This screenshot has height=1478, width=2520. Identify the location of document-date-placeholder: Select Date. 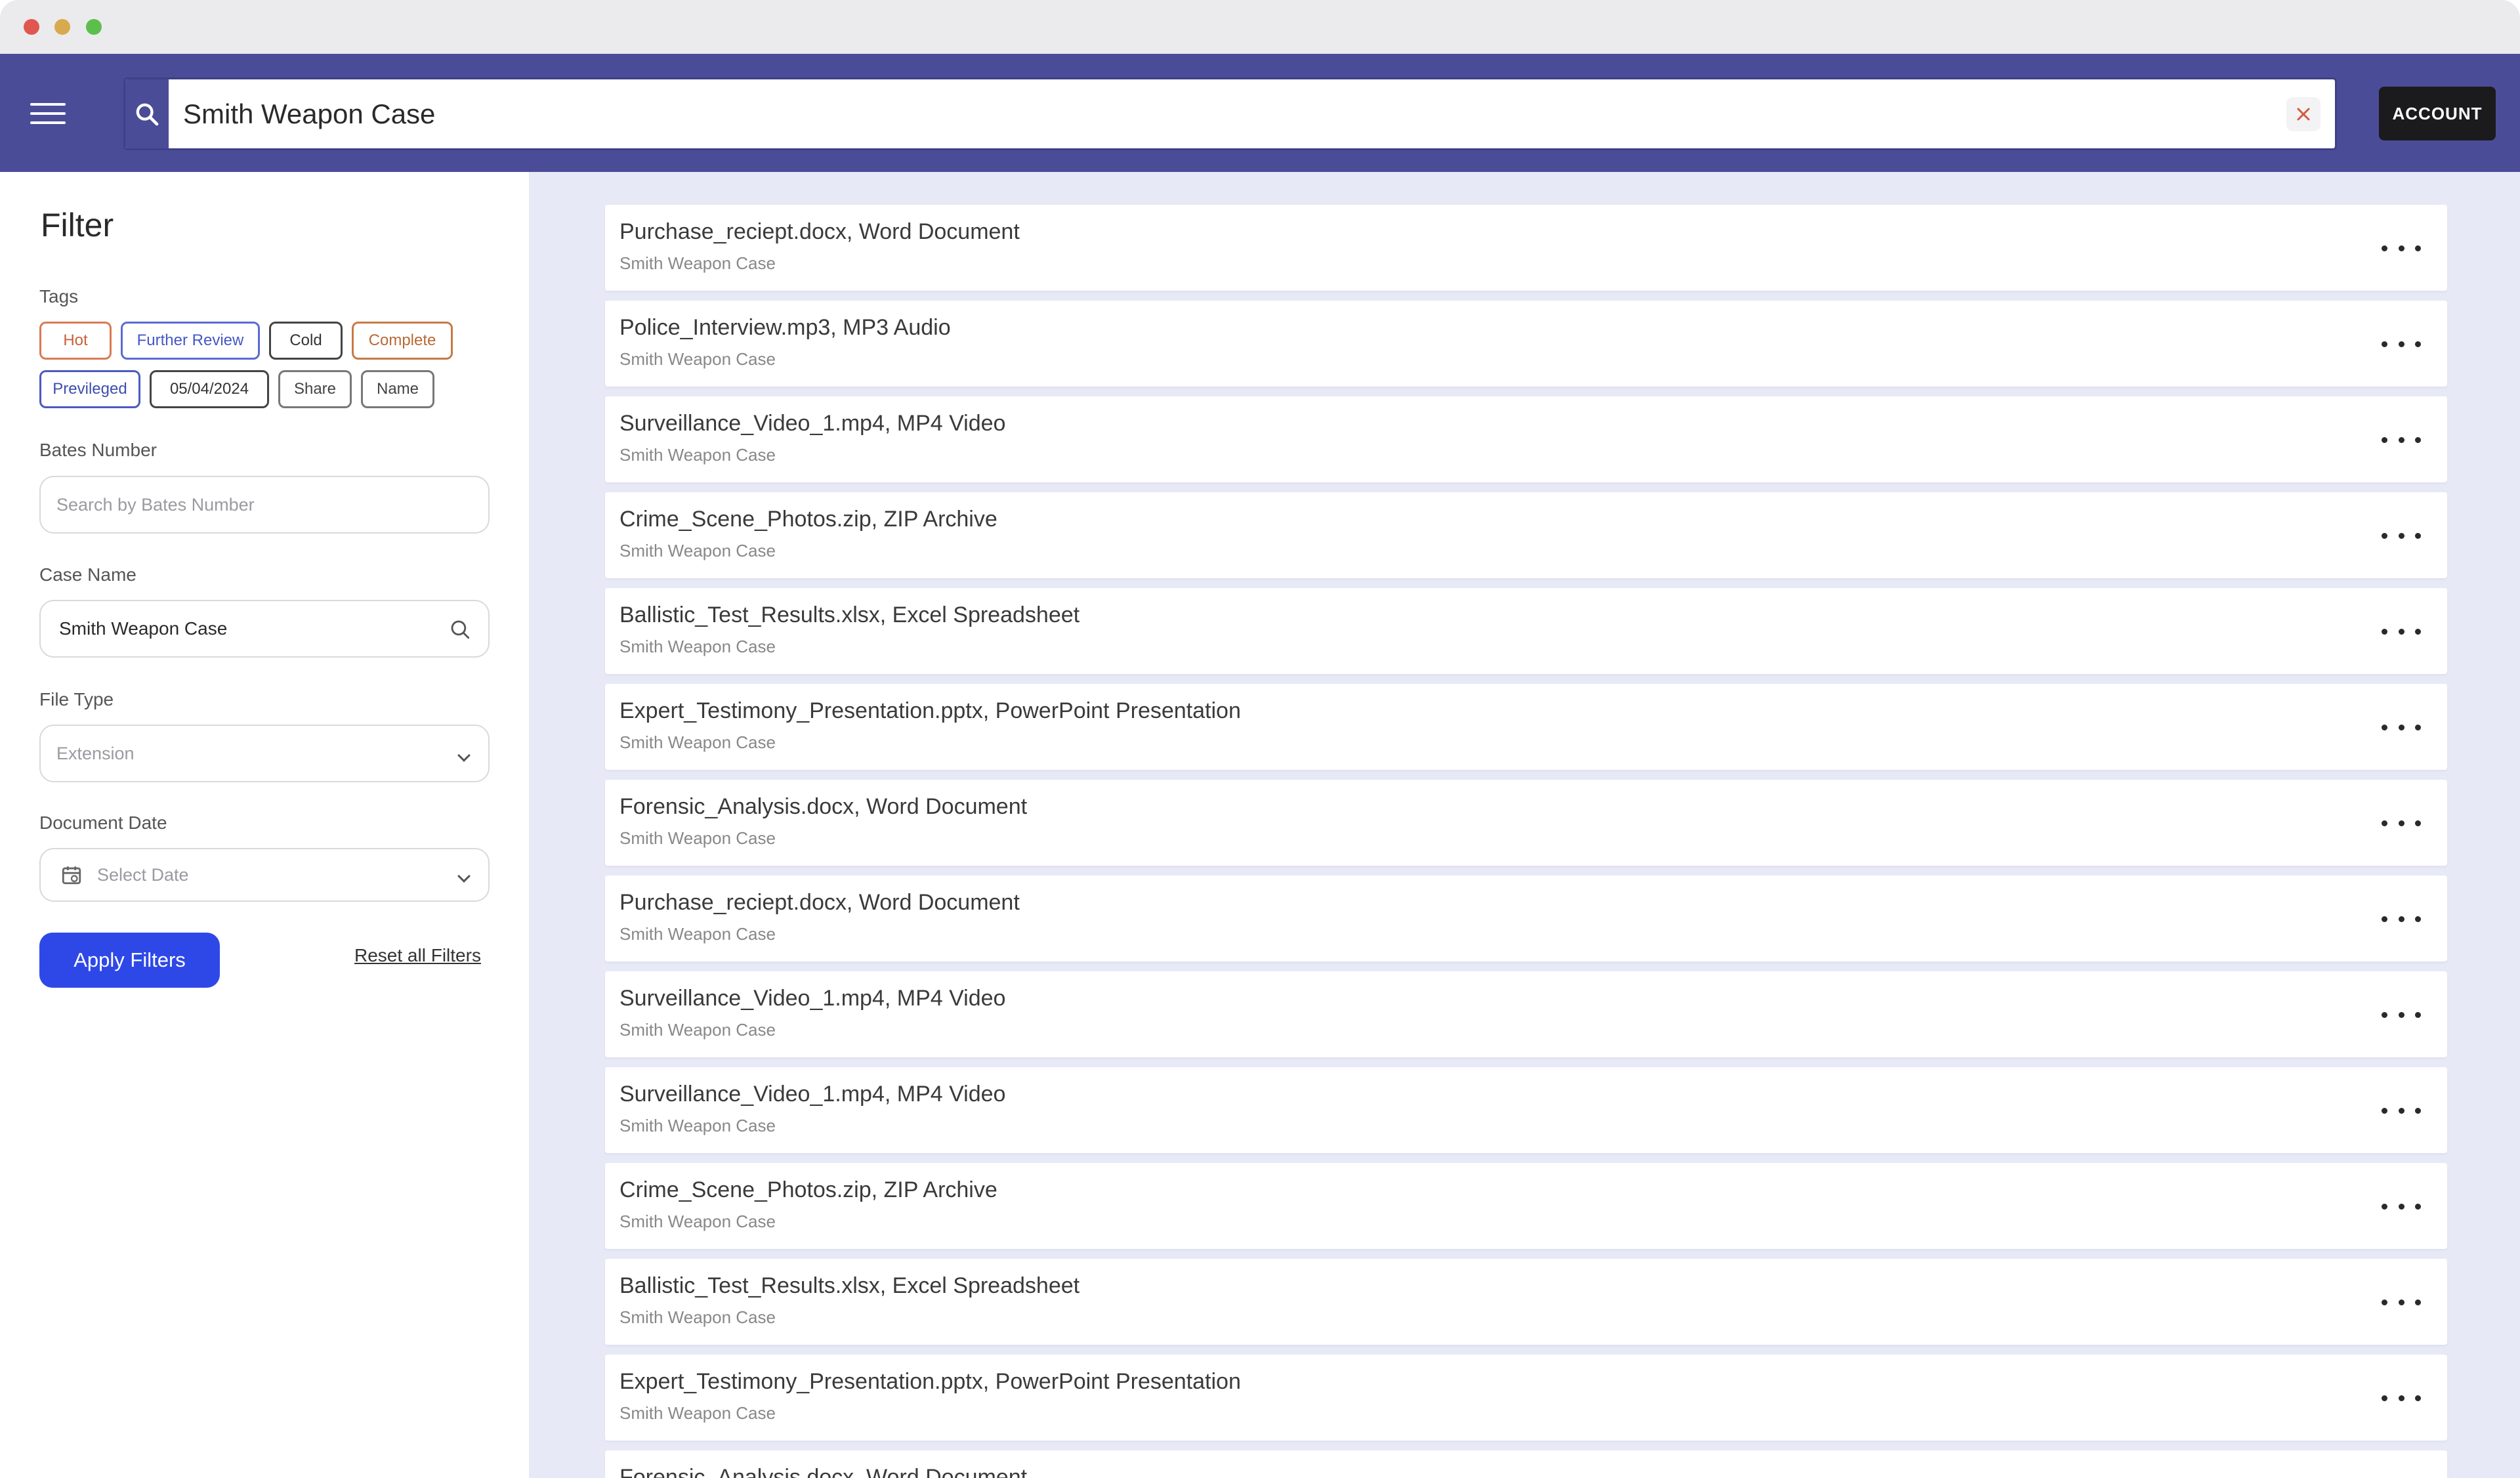
(143, 875).